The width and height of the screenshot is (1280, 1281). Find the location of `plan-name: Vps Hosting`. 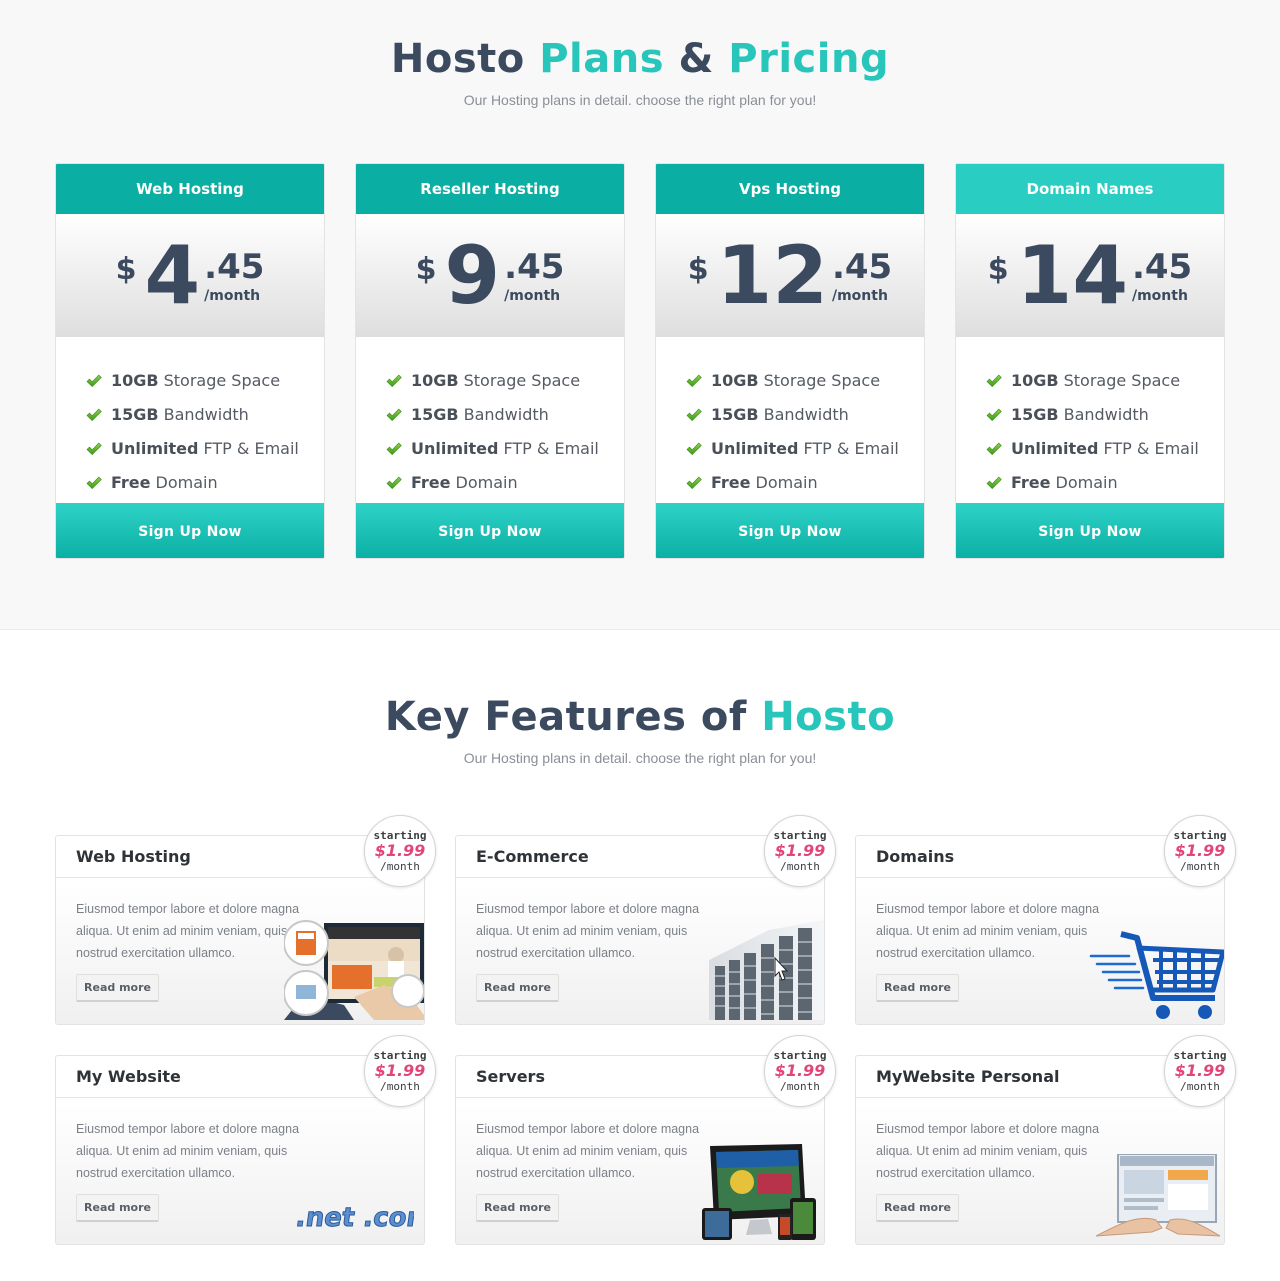

plan-name: Vps Hosting is located at coordinates (790, 189).